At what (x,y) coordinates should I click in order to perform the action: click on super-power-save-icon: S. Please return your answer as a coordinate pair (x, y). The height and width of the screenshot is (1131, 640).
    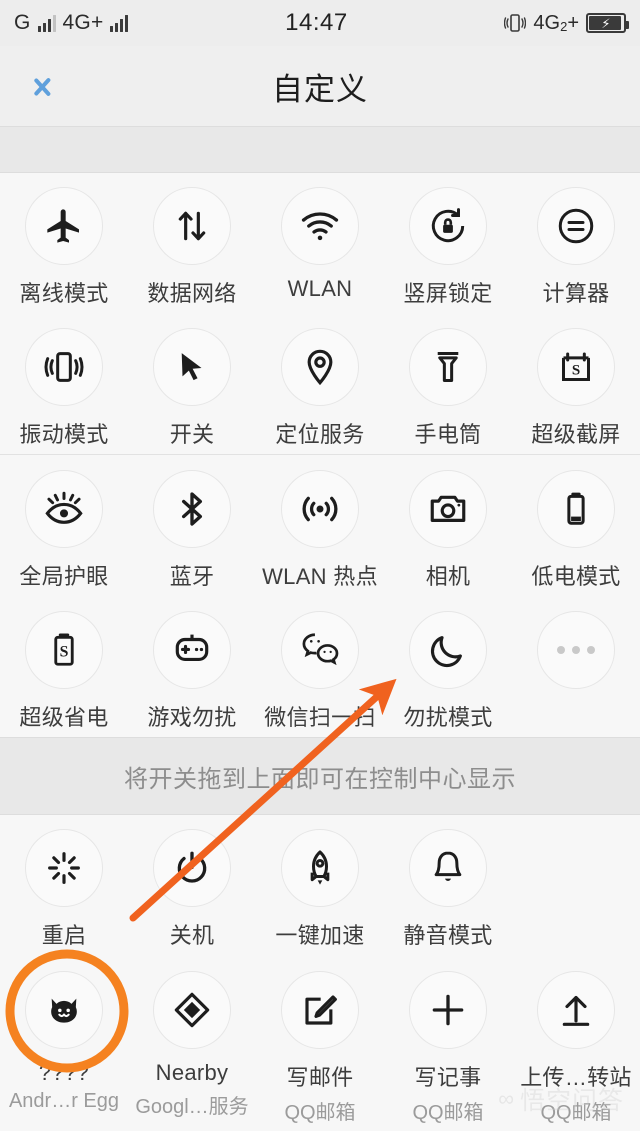
    Looking at the image, I should click on (64, 649).